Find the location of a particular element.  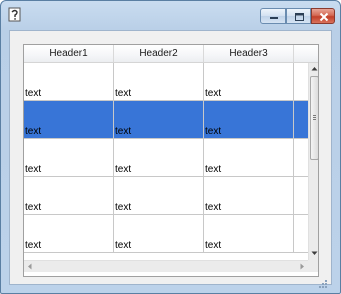

scroll-right-arrow-icon is located at coordinates (302, 266).